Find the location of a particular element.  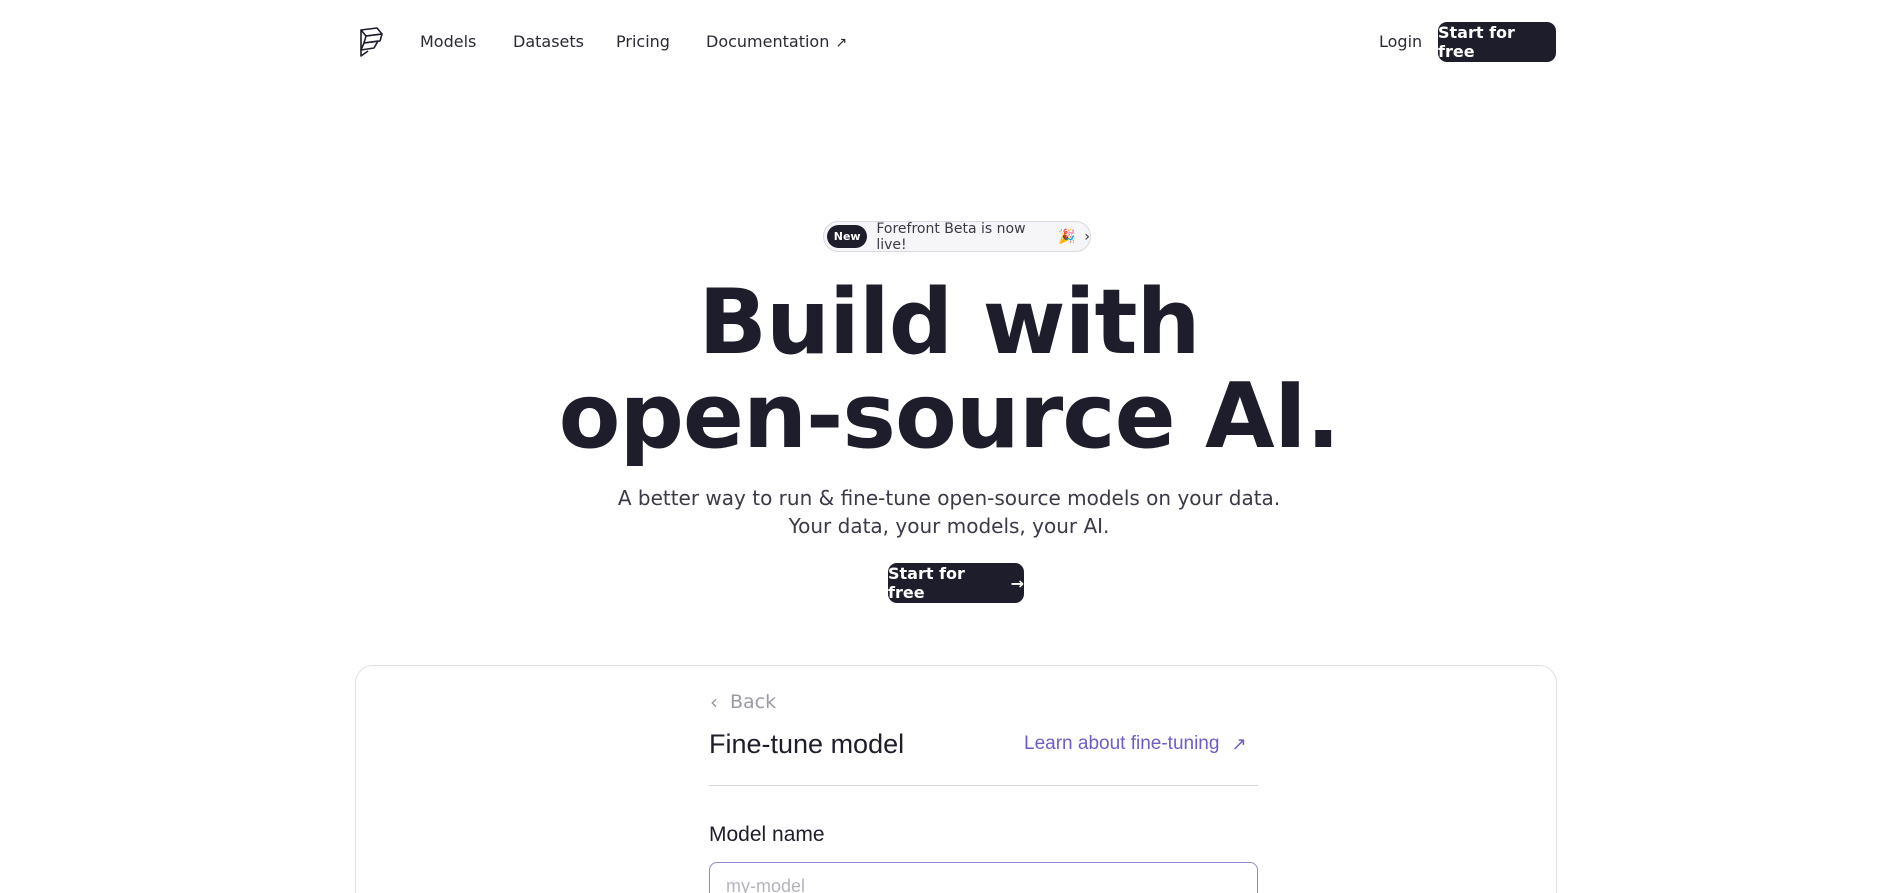

nav-link-datasets: Datasets is located at coordinates (548, 42).